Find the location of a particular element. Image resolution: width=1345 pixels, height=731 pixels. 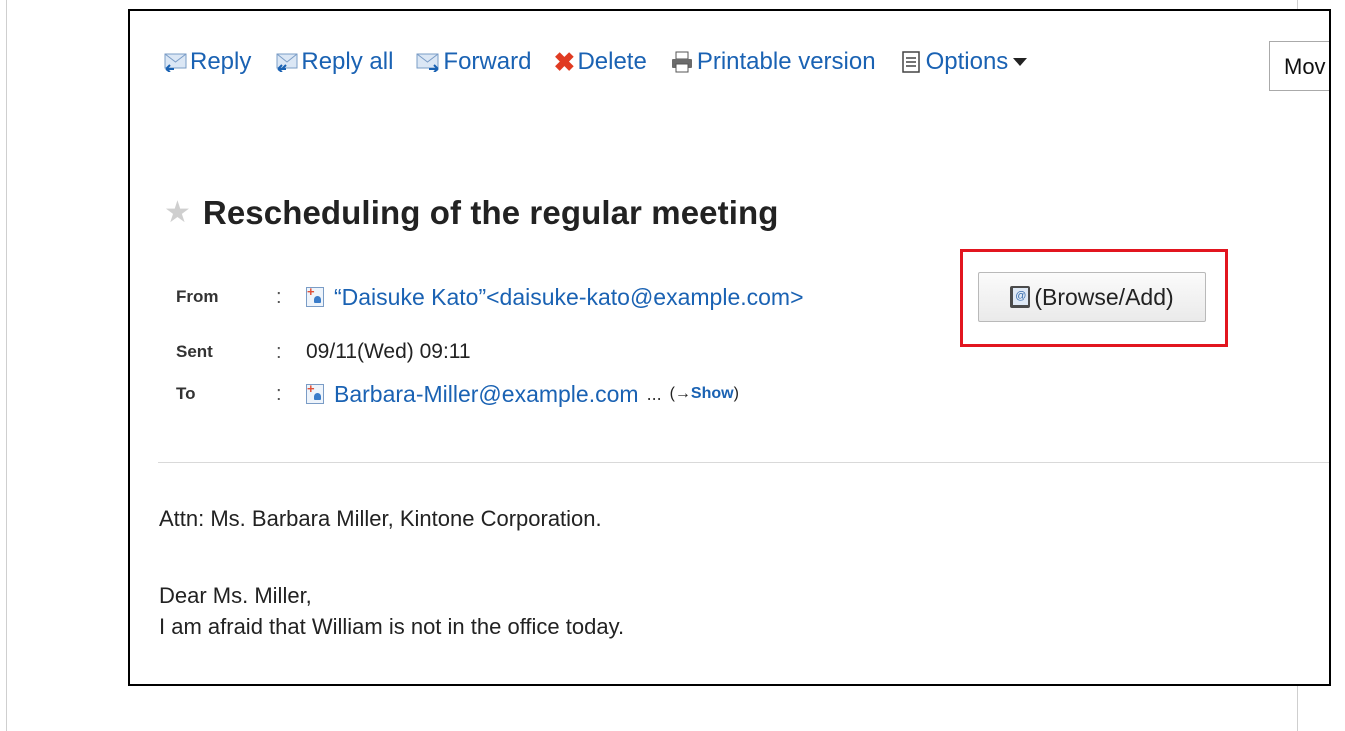

move-folder-select: Mov is located at coordinates (1299, 66).